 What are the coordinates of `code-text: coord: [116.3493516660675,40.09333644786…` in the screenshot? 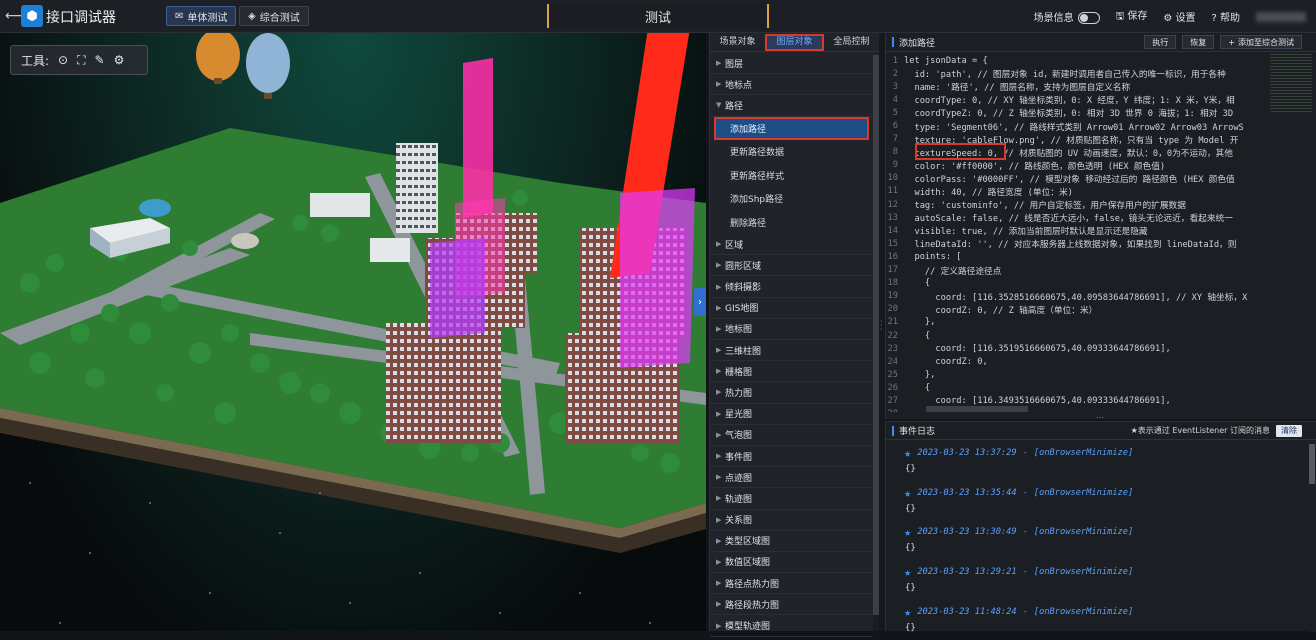 It's located at (1037, 400).